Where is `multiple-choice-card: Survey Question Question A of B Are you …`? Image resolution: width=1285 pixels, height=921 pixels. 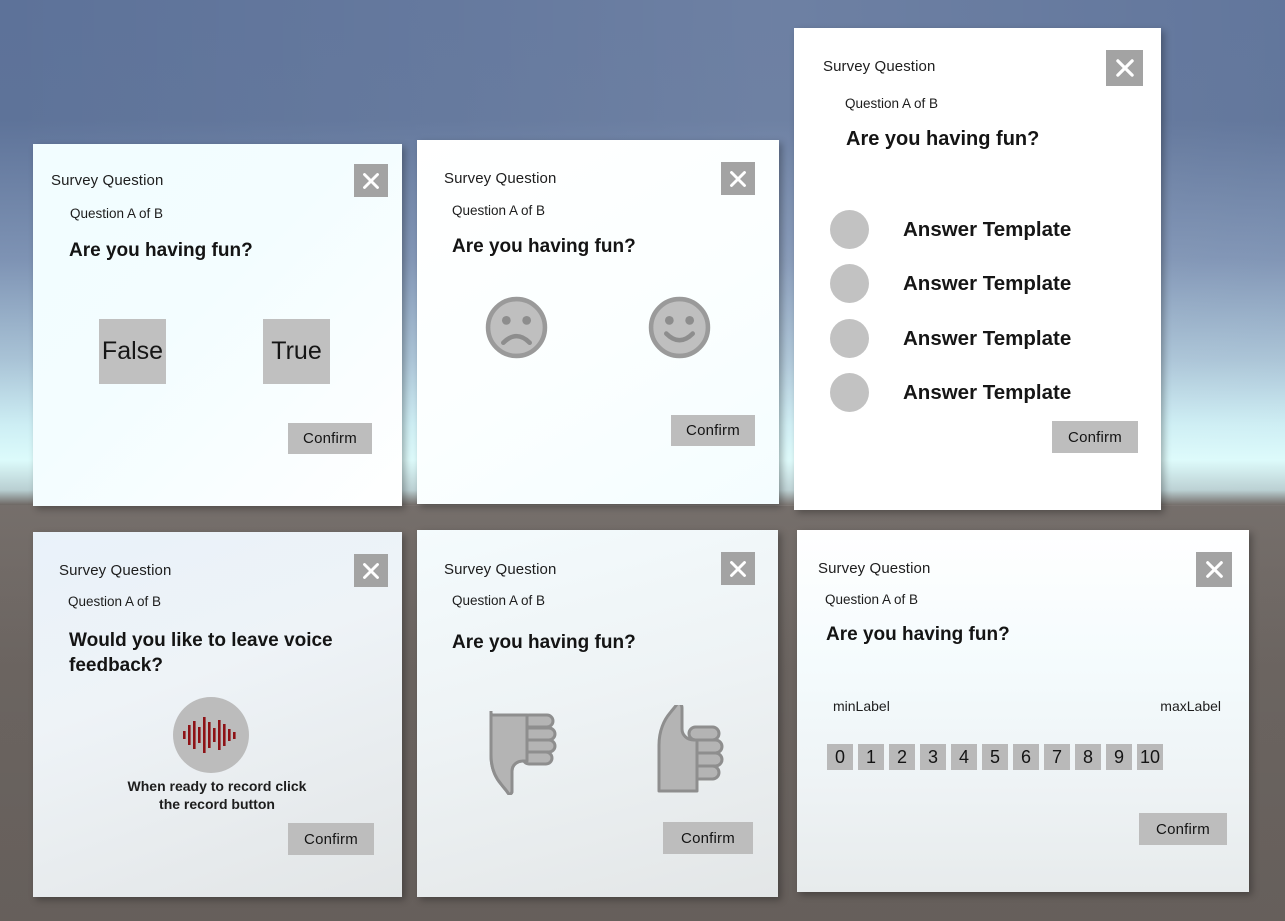 multiple-choice-card: Survey Question Question A of B Are you … is located at coordinates (977, 269).